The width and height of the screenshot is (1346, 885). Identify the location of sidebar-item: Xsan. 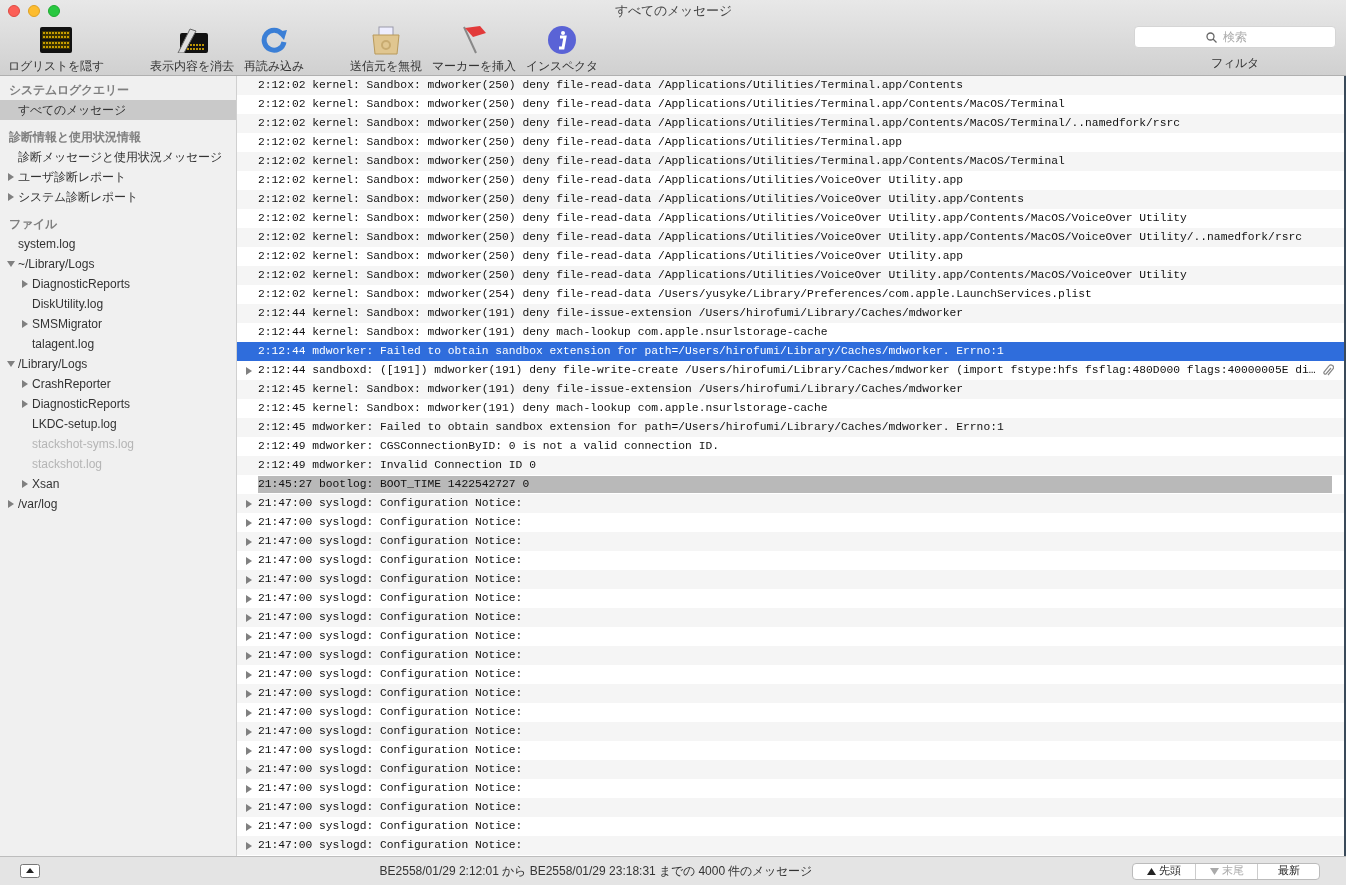
(118, 484).